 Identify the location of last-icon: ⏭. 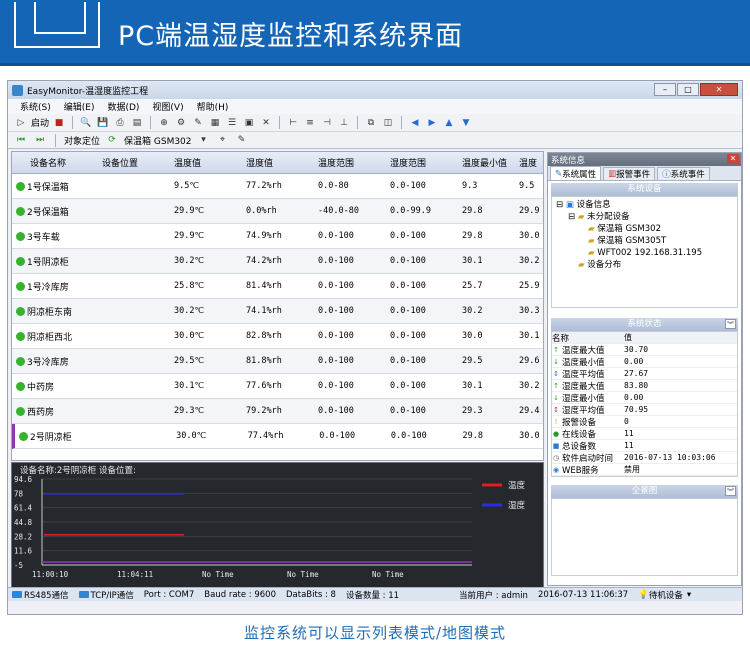
(40, 140).